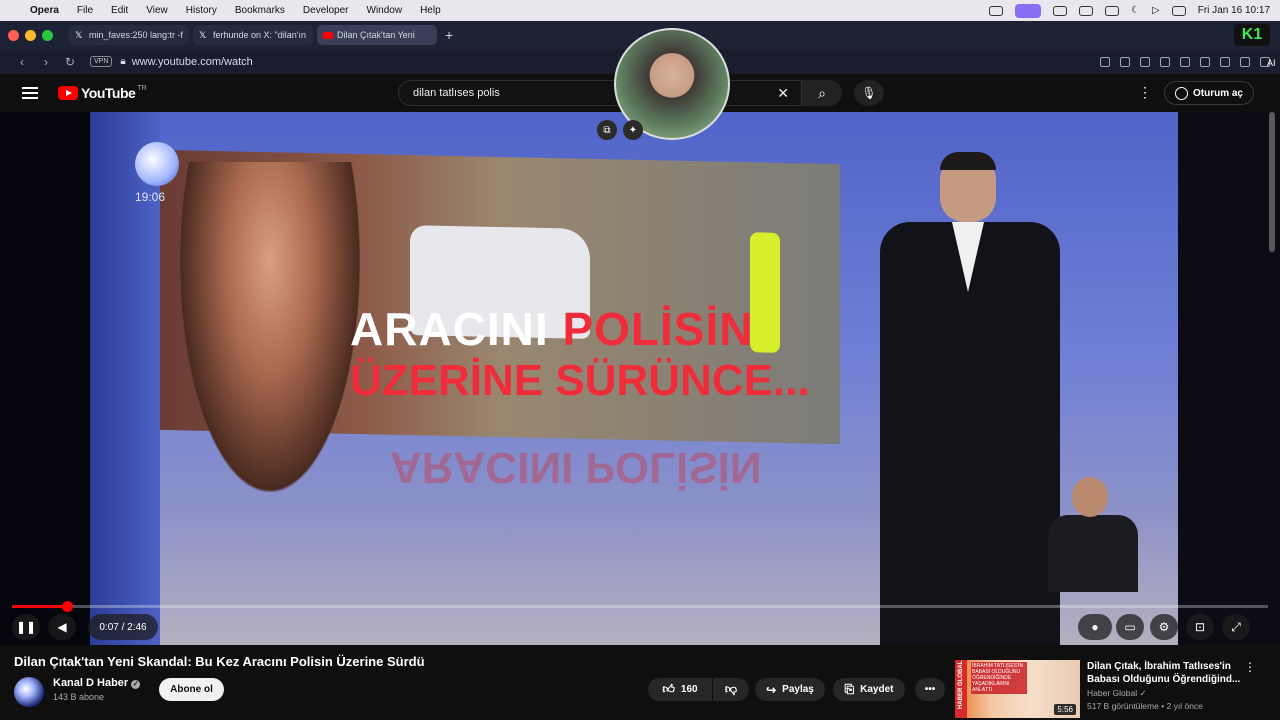  I want to click on dislike-button: 👎︎, so click(731, 689).